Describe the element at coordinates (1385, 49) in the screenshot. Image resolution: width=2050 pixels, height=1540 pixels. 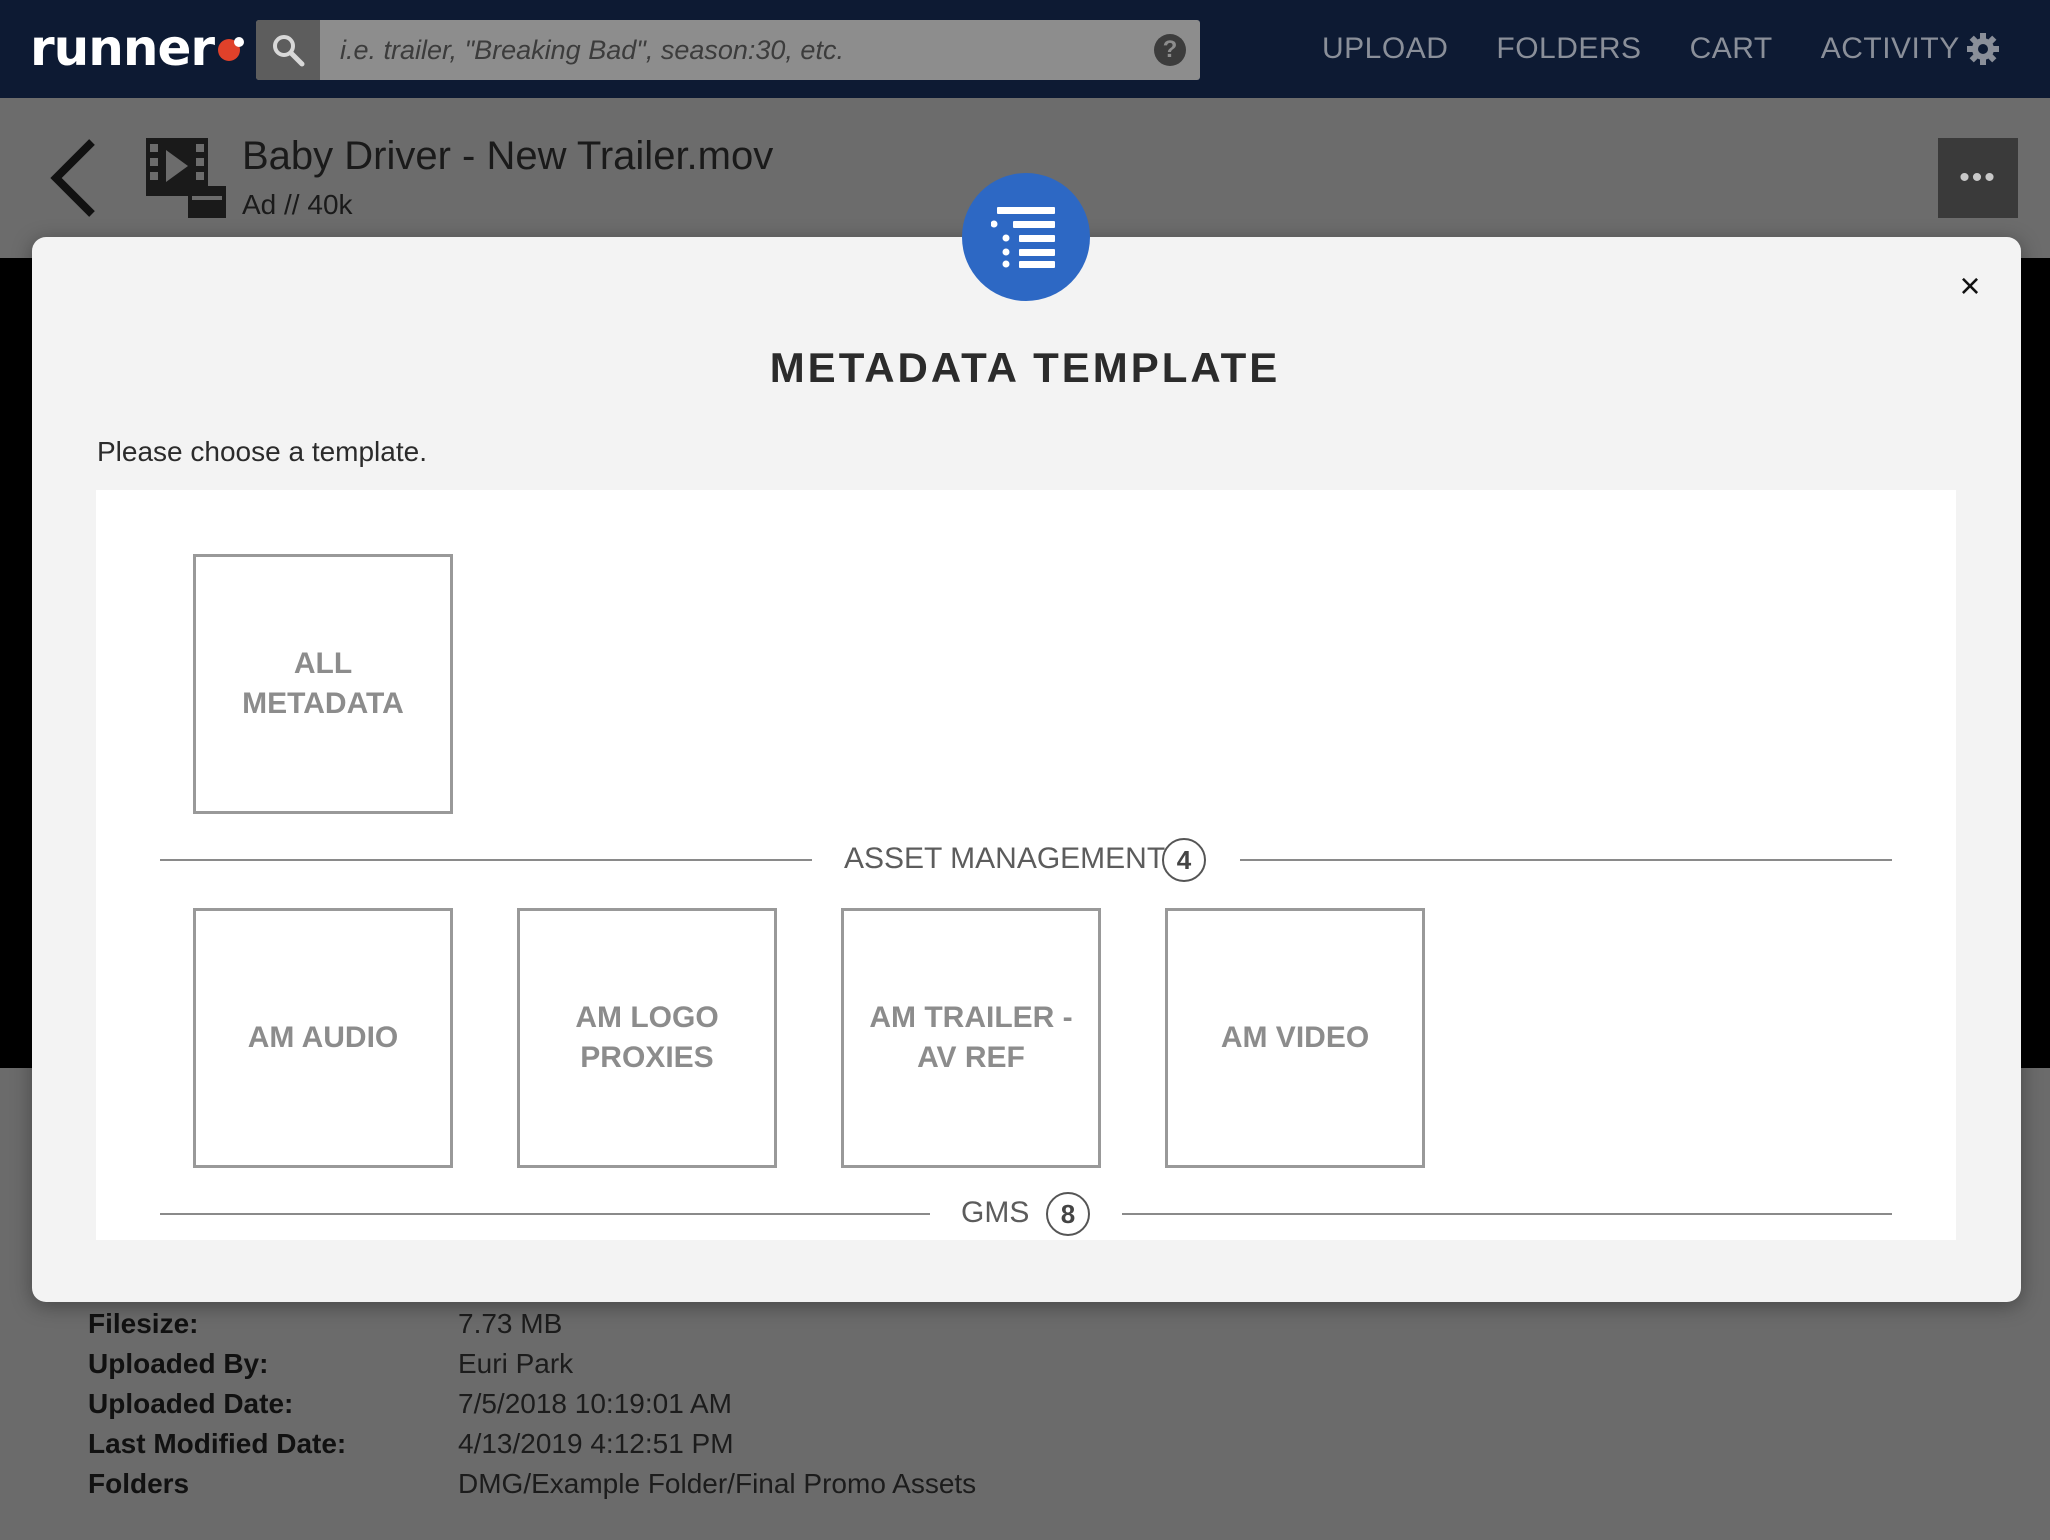
I see `nav-upload: UPLOAD` at that location.